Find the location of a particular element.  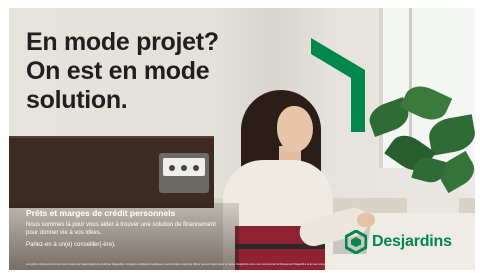

desjardins-logo: Desjardins is located at coordinates (398, 242).